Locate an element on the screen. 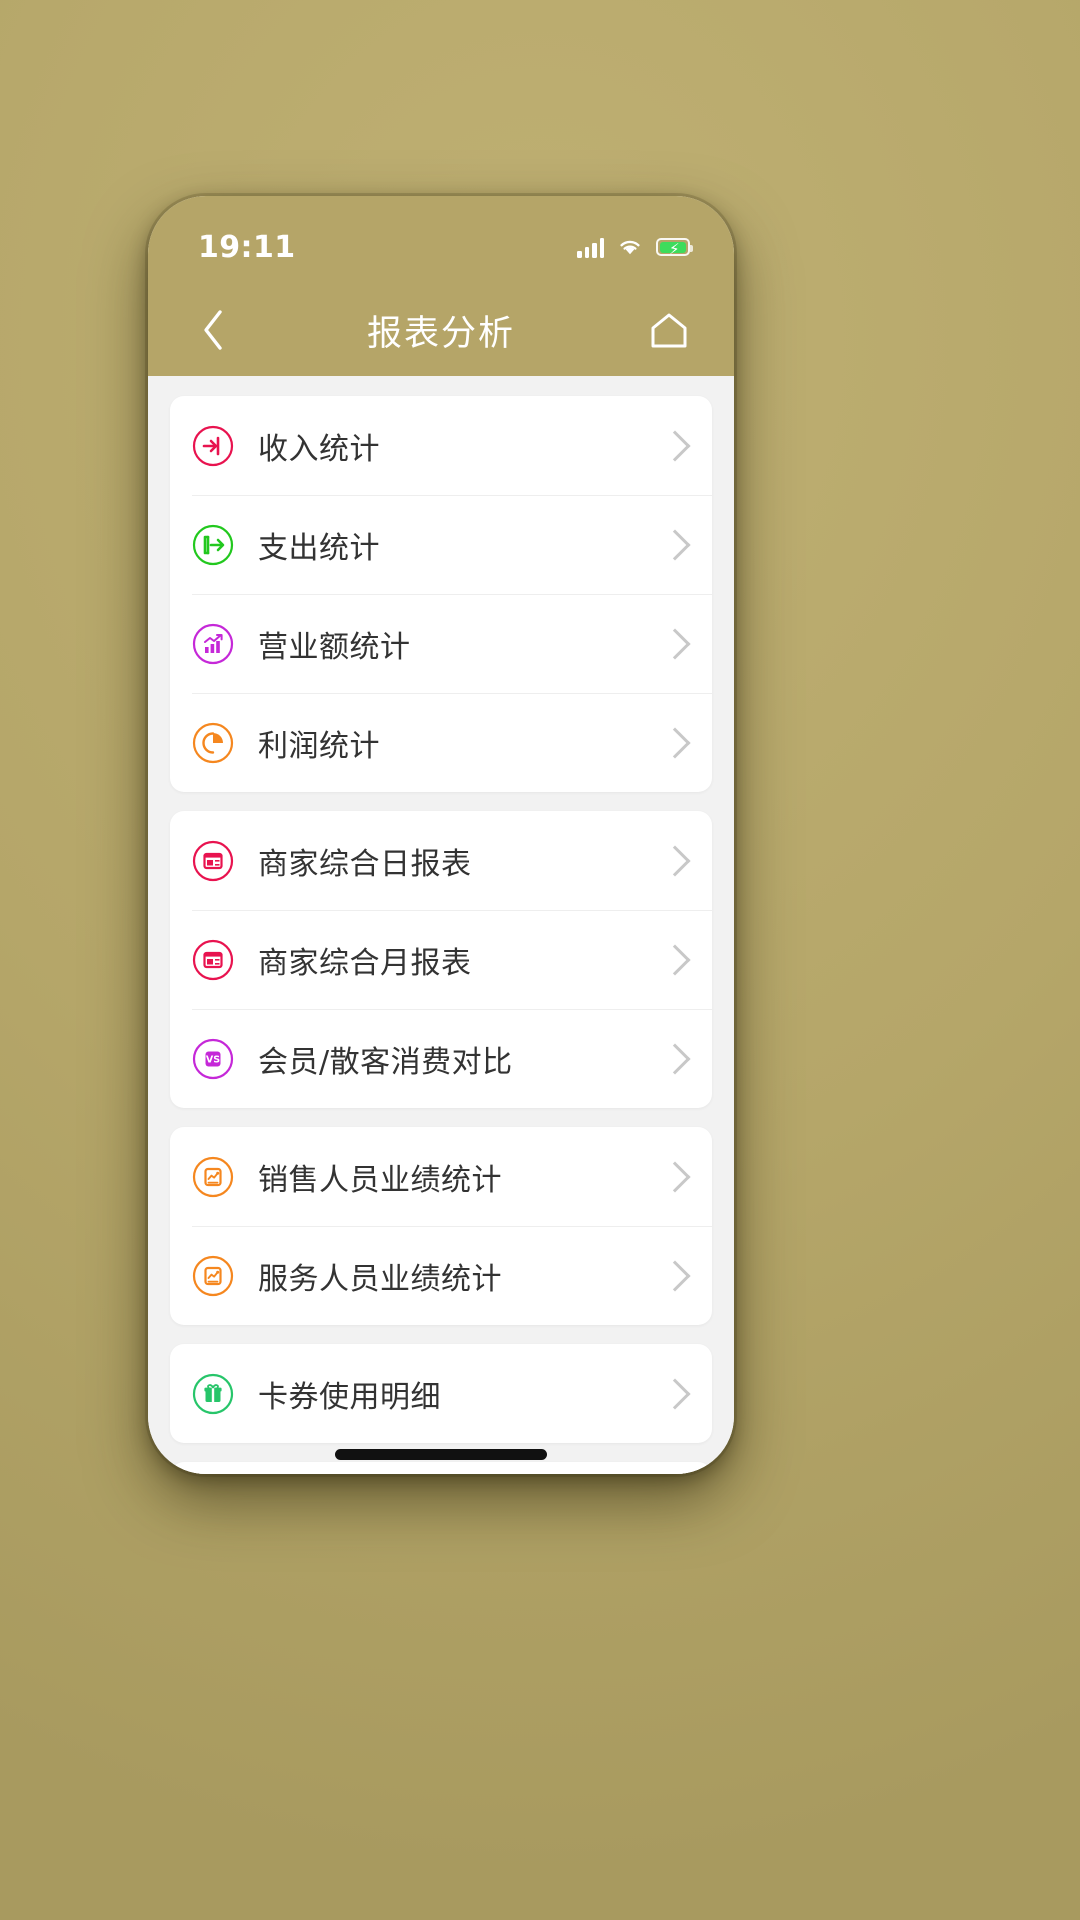 The image size is (1080, 1920). status-bar: 19:11 ⚡ is located at coordinates (441, 240).